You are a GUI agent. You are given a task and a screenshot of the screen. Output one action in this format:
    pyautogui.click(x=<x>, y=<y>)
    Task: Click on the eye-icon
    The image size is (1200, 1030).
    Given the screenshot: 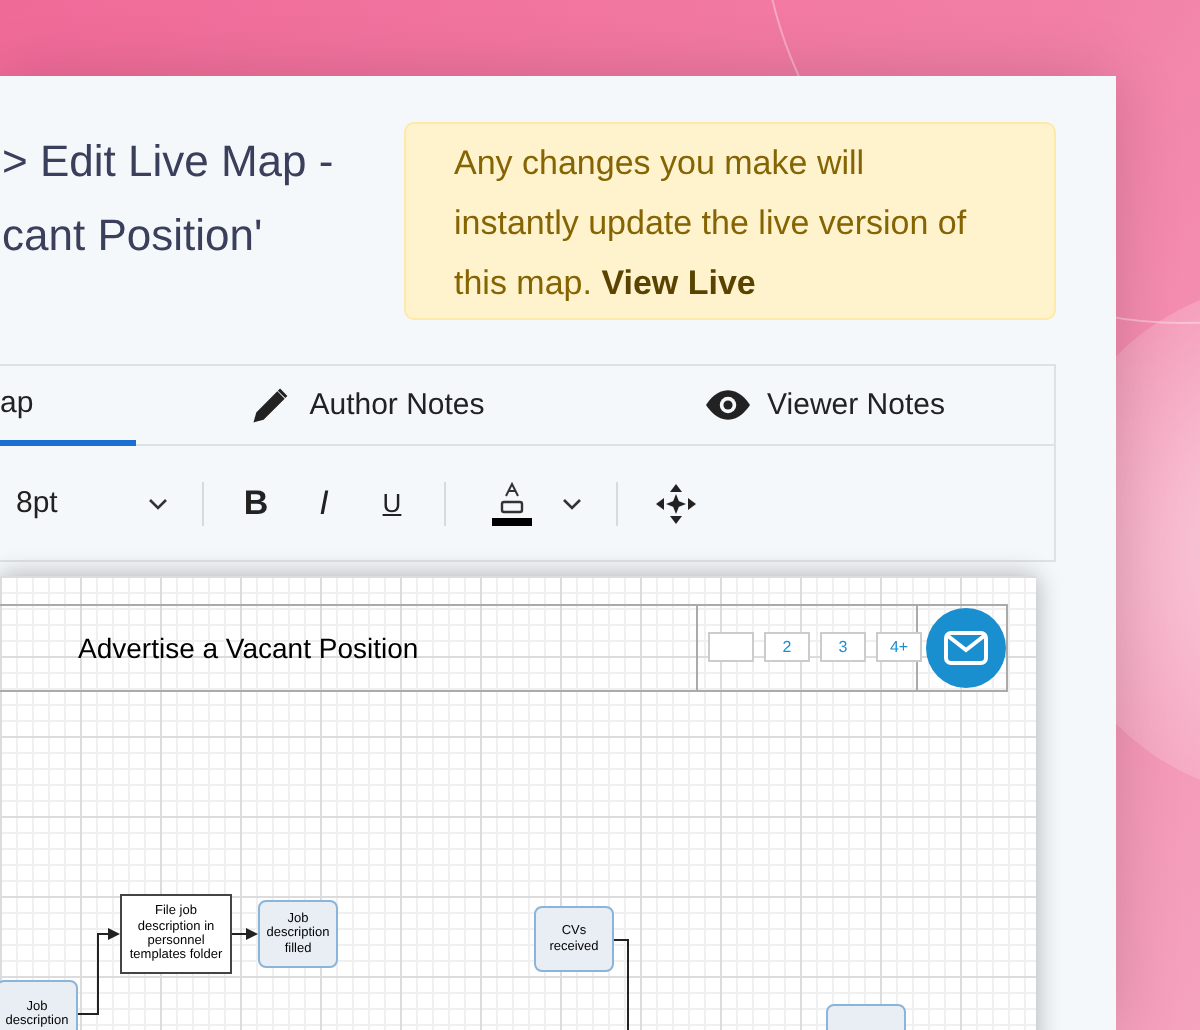 What is the action you would take?
    pyautogui.click(x=727, y=405)
    